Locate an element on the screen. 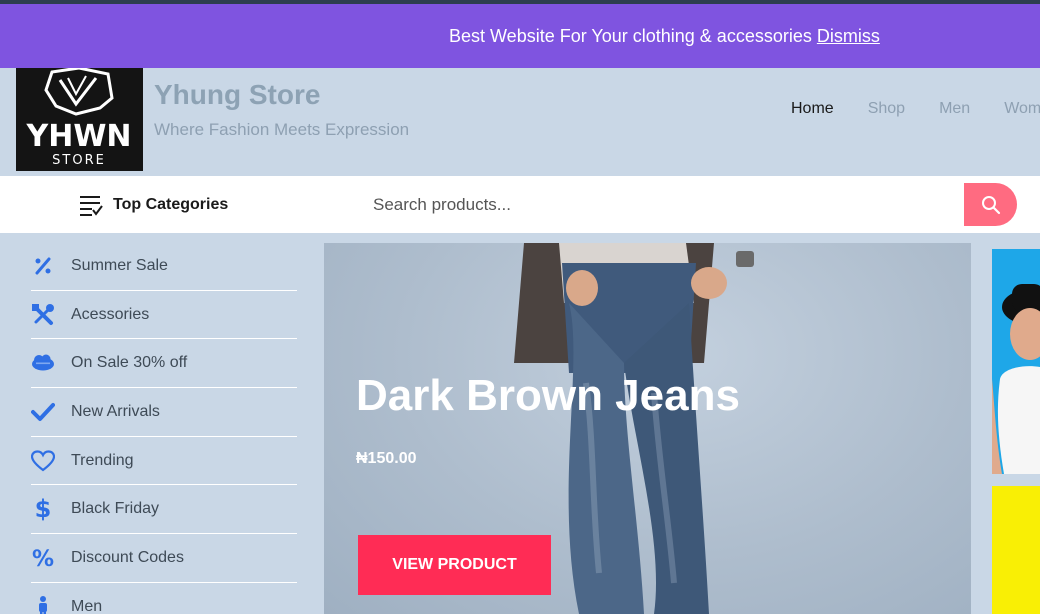 The image size is (1040, 614). salesforce-cloud-icon is located at coordinates (43, 363).